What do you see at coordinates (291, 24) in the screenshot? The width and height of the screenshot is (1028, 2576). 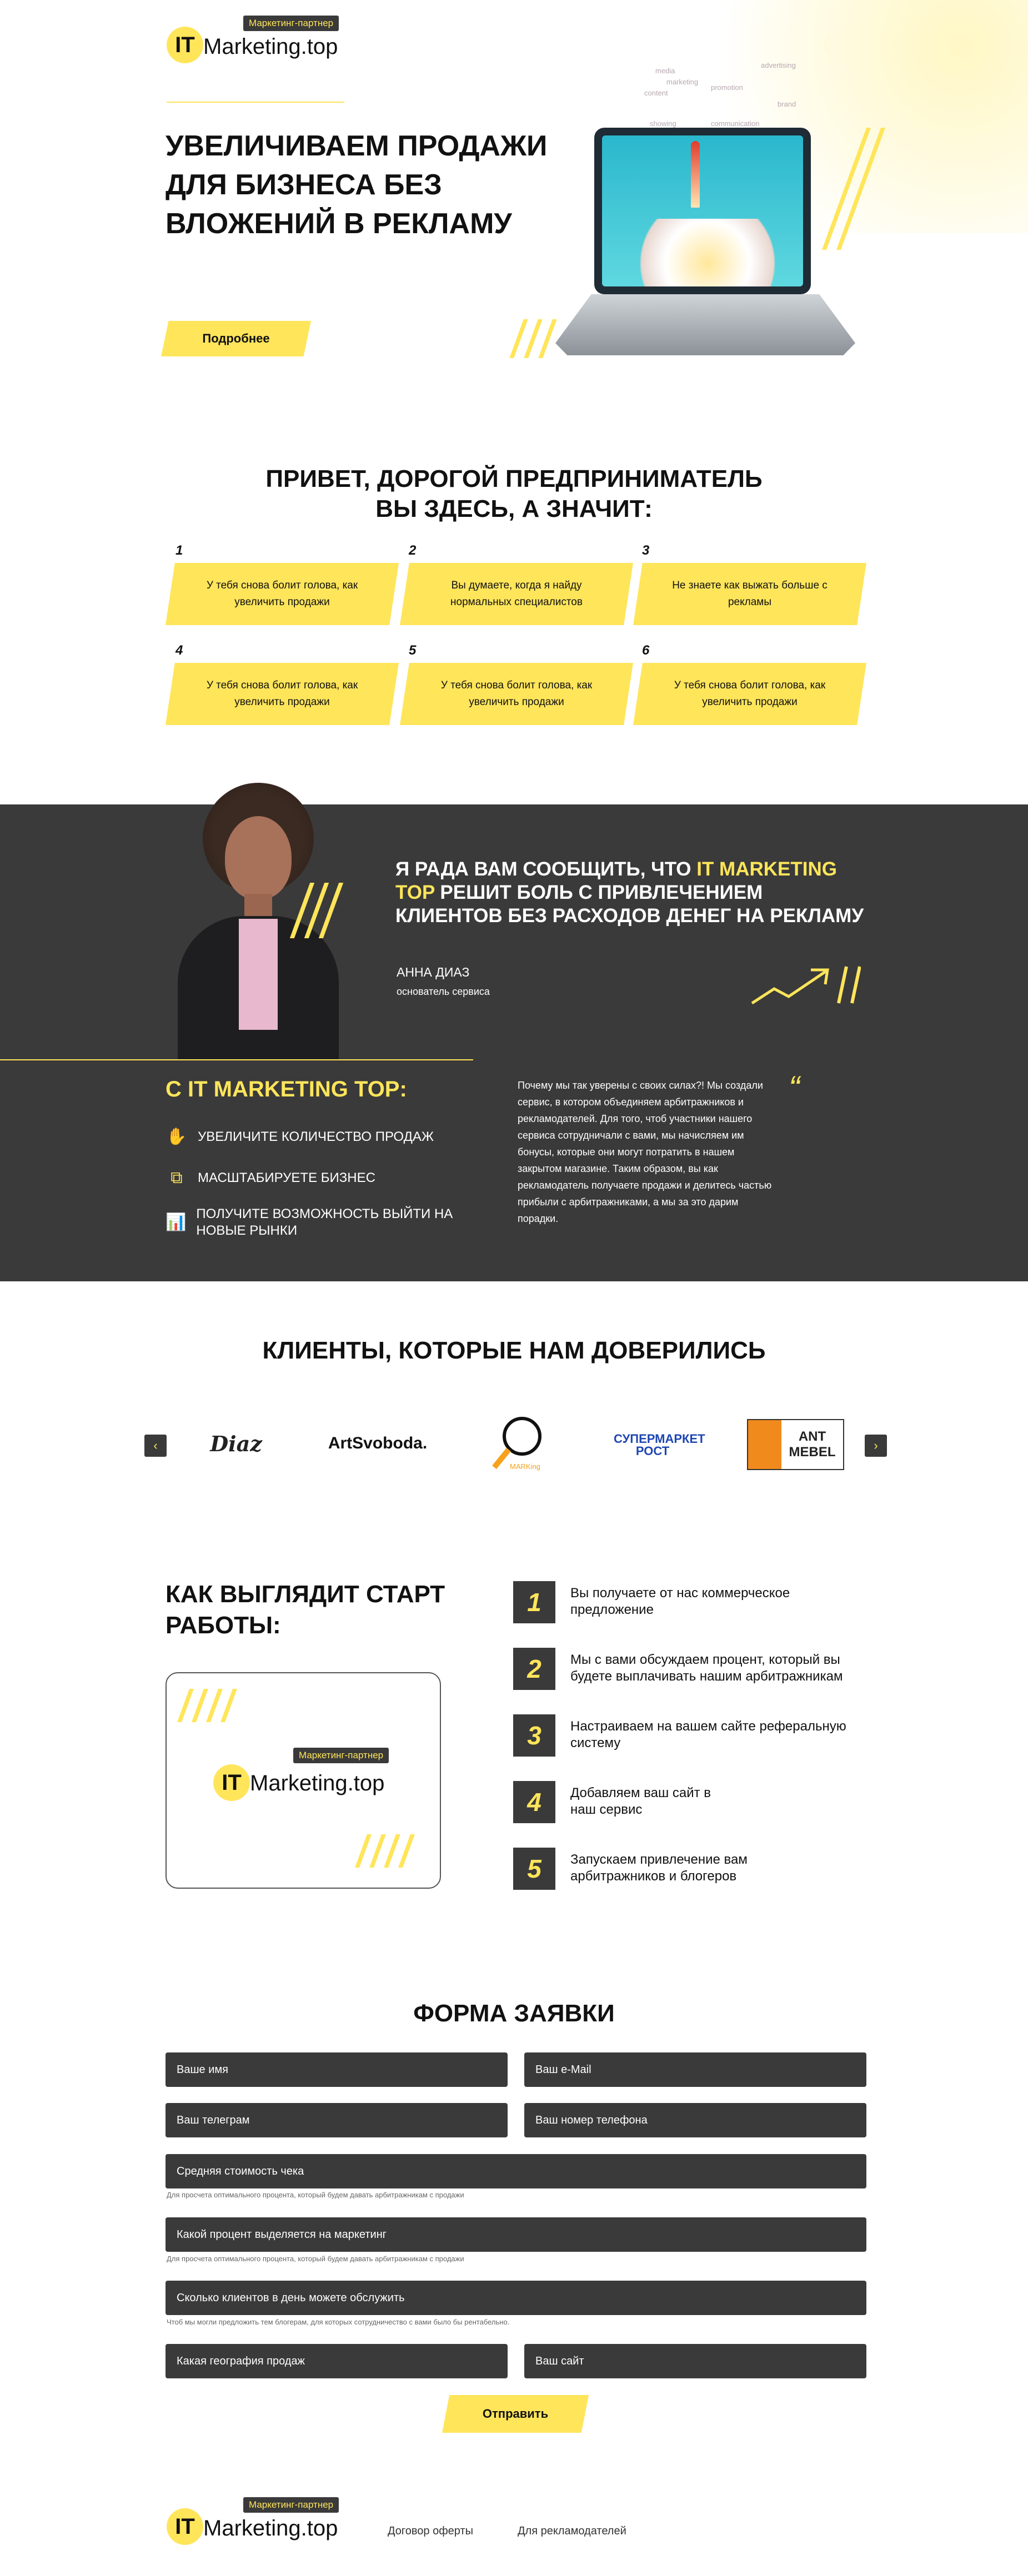 I see `logo-badge: Маркетинг-партнер` at bounding box center [291, 24].